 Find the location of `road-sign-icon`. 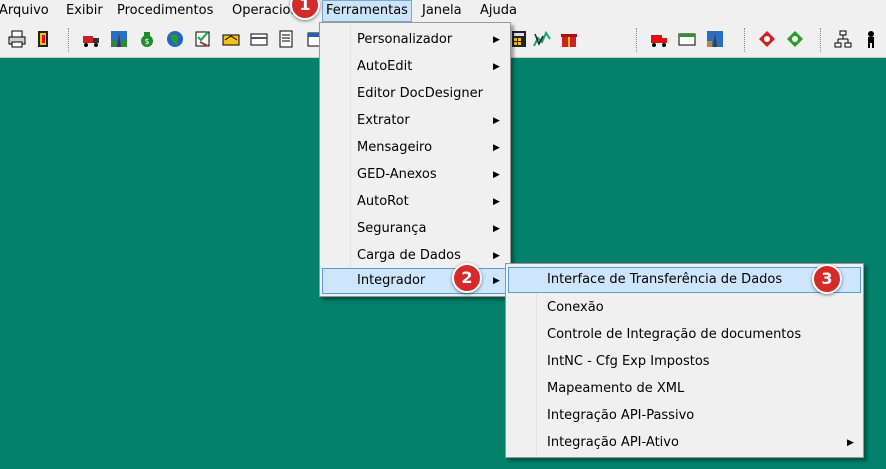

road-sign-icon is located at coordinates (715, 39).